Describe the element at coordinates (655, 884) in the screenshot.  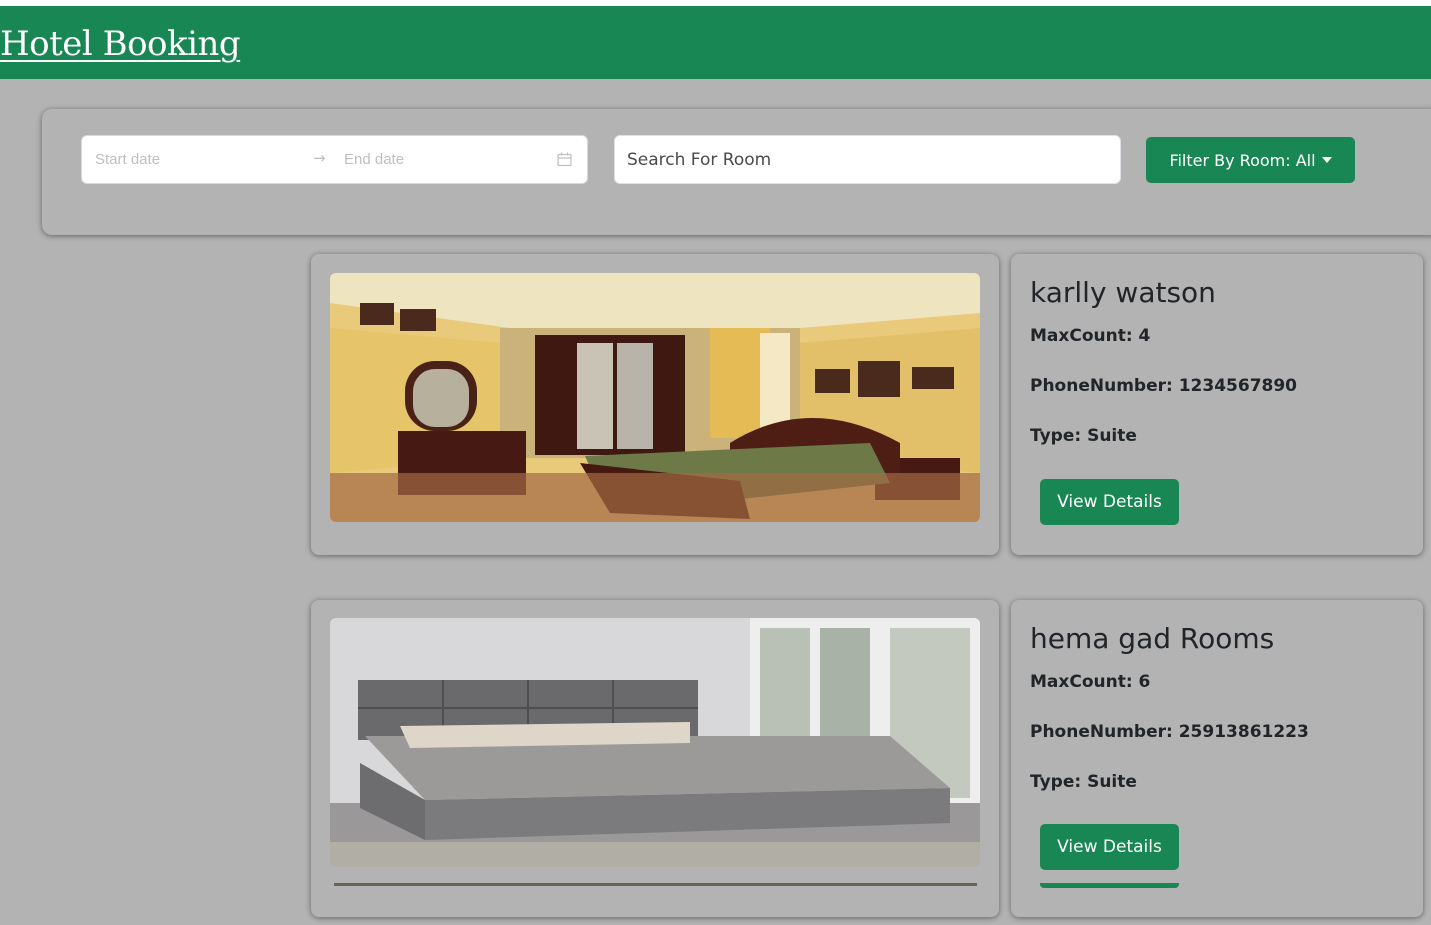
I see `image-divider` at that location.